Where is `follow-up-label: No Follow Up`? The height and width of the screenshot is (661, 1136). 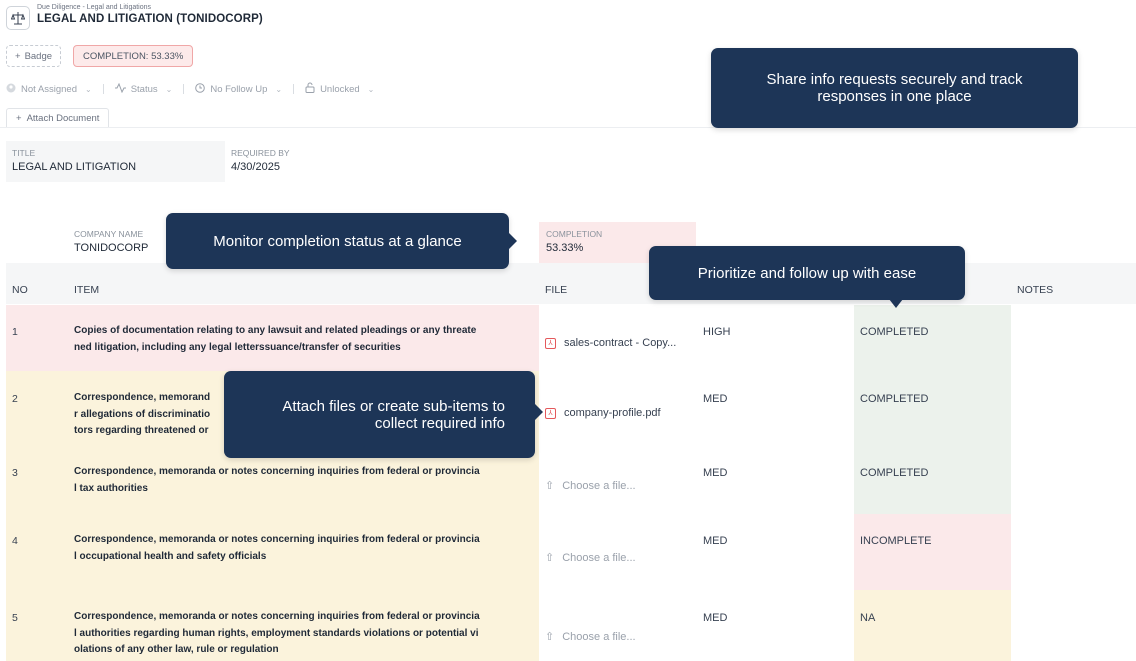
follow-up-label: No Follow Up is located at coordinates (239, 89).